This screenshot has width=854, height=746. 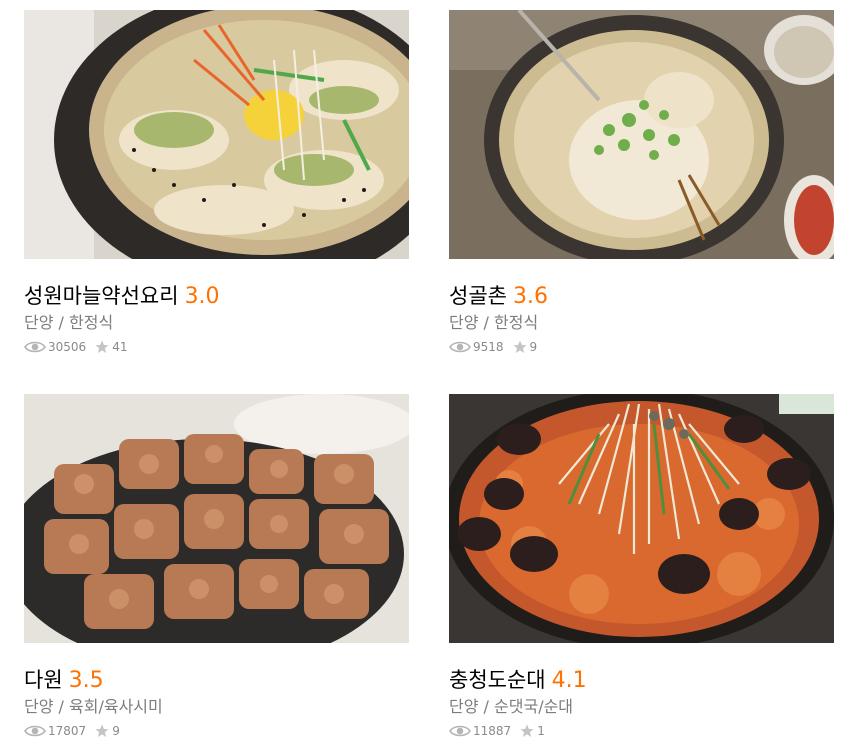 I want to click on restaurant-stats: 30506 41, so click(x=216, y=347).